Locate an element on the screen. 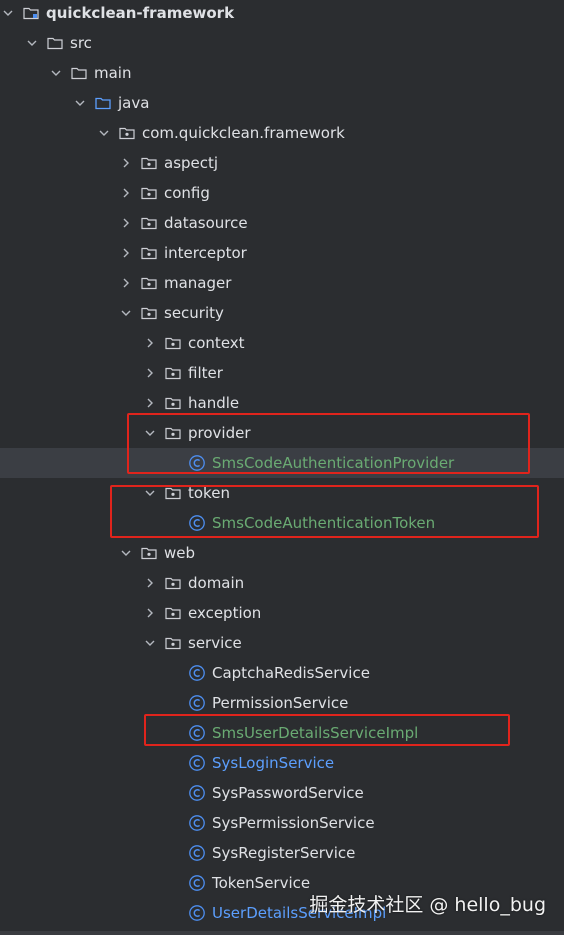 The width and height of the screenshot is (564, 935). tree-label: handle is located at coordinates (214, 403).